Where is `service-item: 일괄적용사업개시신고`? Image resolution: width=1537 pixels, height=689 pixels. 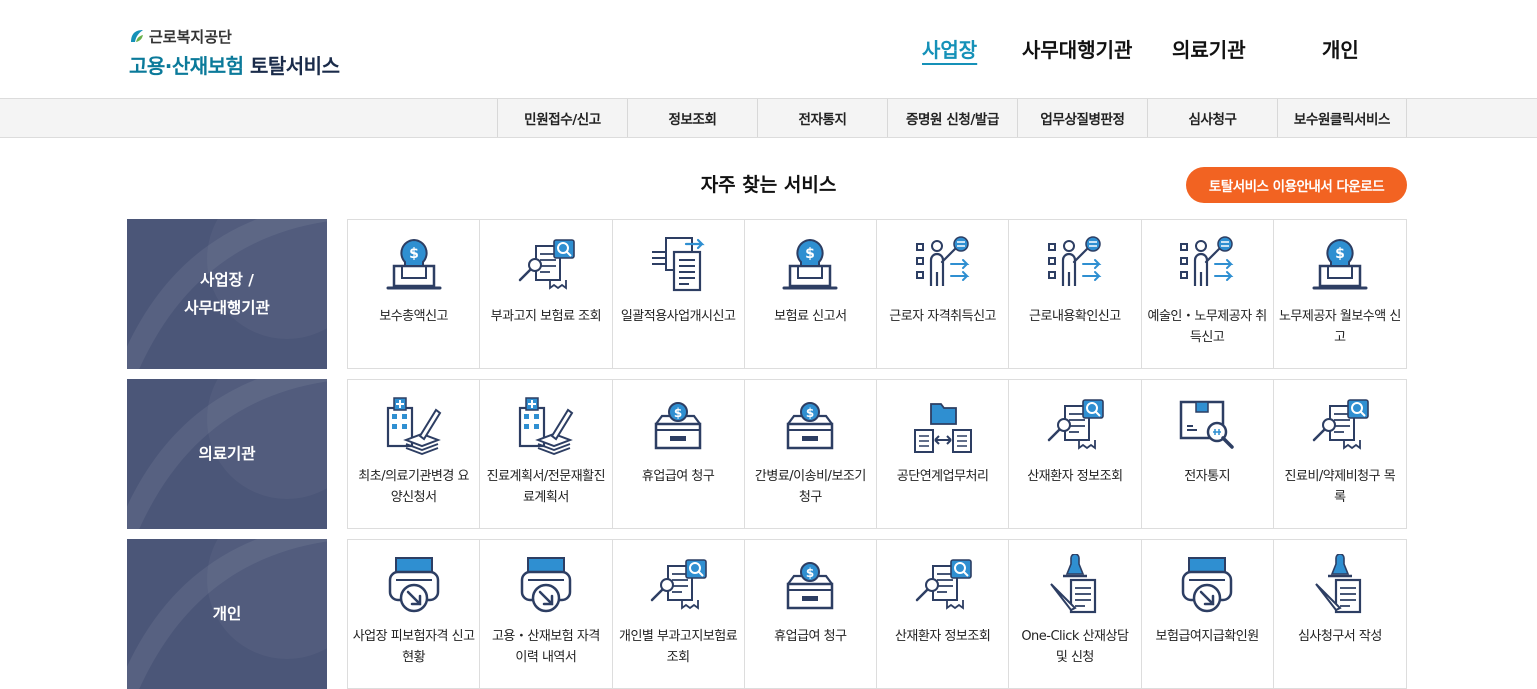 service-item: 일괄적용사업개시신고 is located at coordinates (679, 294).